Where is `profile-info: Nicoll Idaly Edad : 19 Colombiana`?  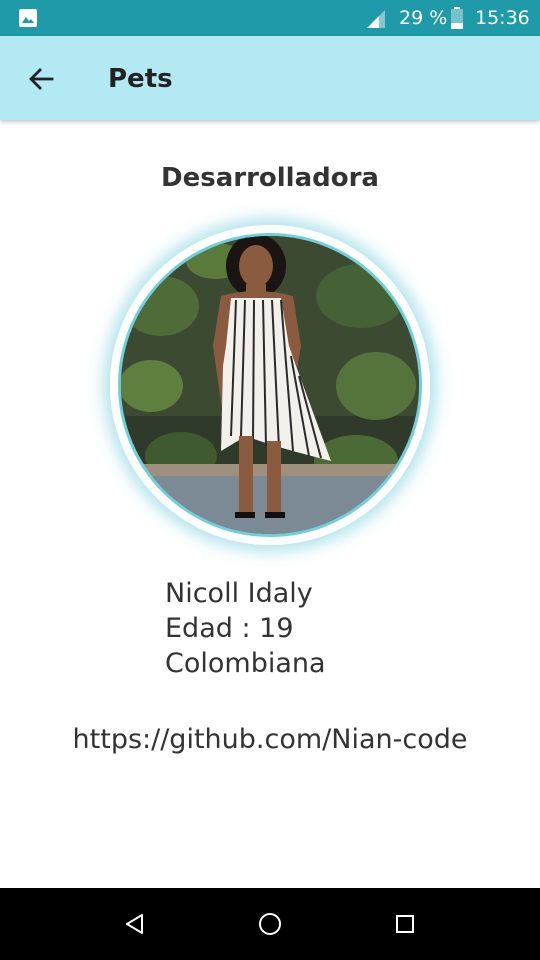 profile-info: Nicoll Idaly Edad : 19 Colombiana is located at coordinates (335, 628).